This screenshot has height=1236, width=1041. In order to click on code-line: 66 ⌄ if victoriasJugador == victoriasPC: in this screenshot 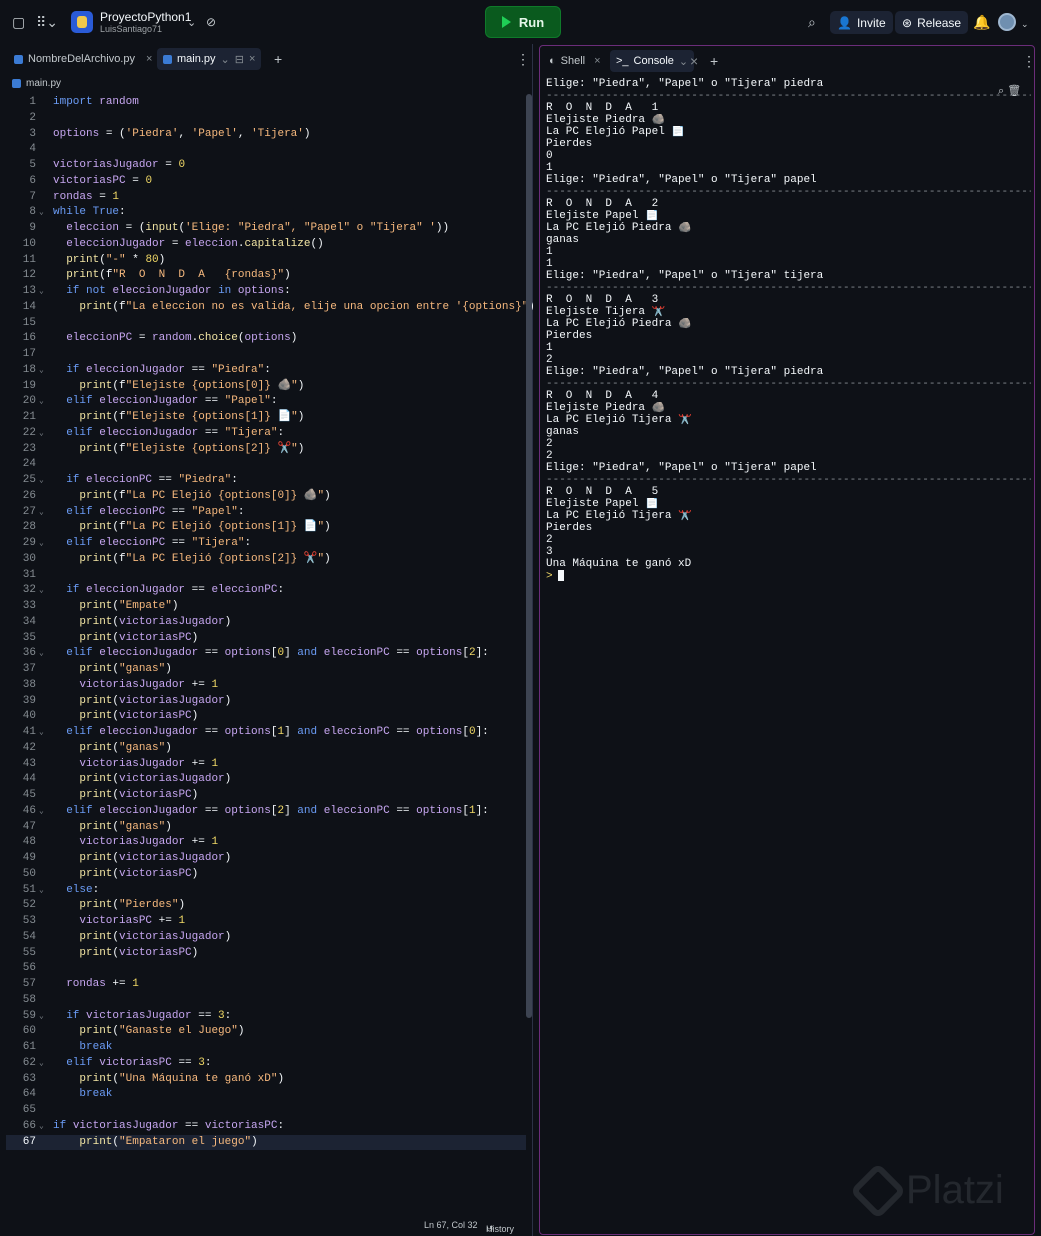, I will do `click(266, 1127)`.